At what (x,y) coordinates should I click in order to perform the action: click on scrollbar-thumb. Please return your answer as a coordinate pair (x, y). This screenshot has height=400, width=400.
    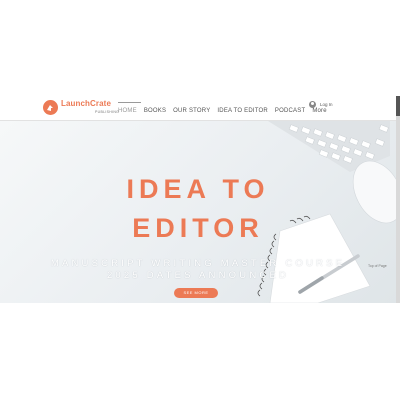
    Looking at the image, I should click on (398, 106).